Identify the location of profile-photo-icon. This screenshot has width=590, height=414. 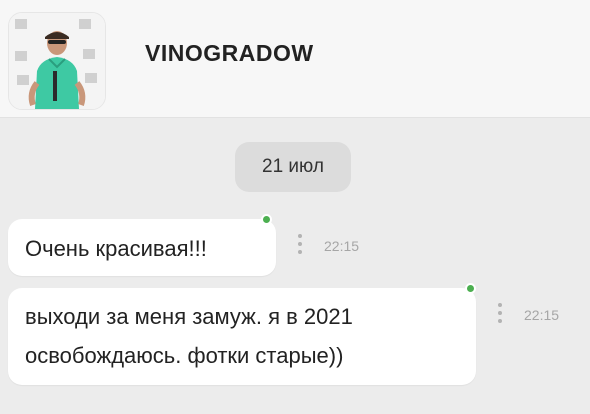
(57, 61).